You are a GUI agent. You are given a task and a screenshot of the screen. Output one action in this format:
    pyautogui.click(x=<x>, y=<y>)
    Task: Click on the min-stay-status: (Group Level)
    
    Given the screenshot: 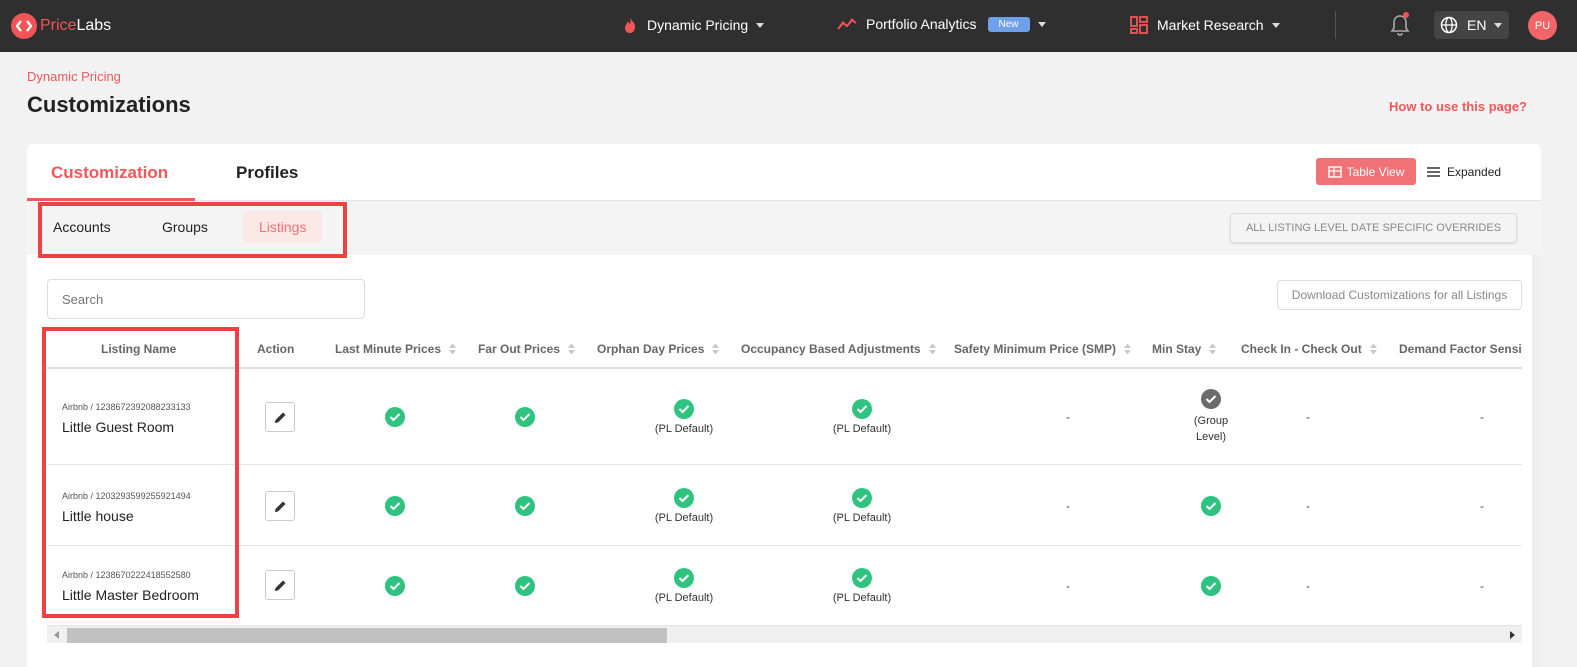 What is the action you would take?
    pyautogui.click(x=1211, y=417)
    